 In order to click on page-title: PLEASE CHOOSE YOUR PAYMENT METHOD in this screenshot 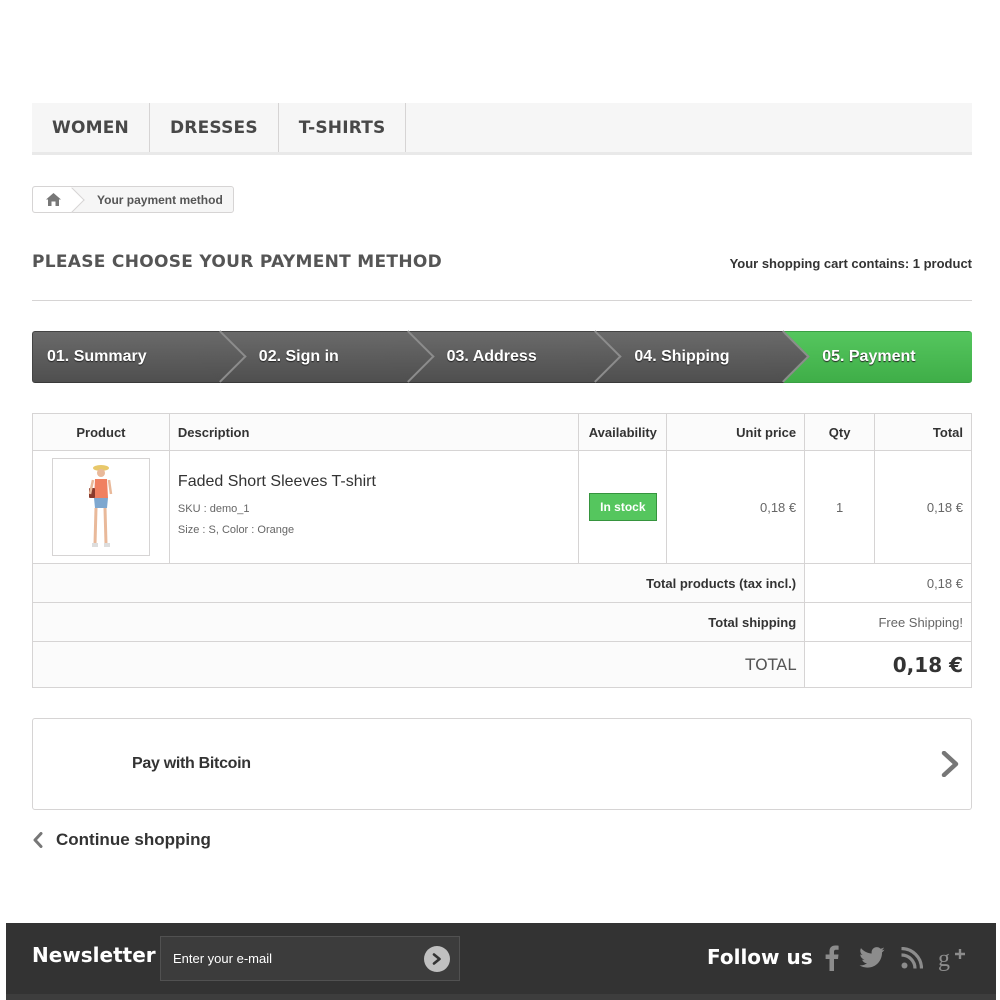, I will do `click(237, 262)`.